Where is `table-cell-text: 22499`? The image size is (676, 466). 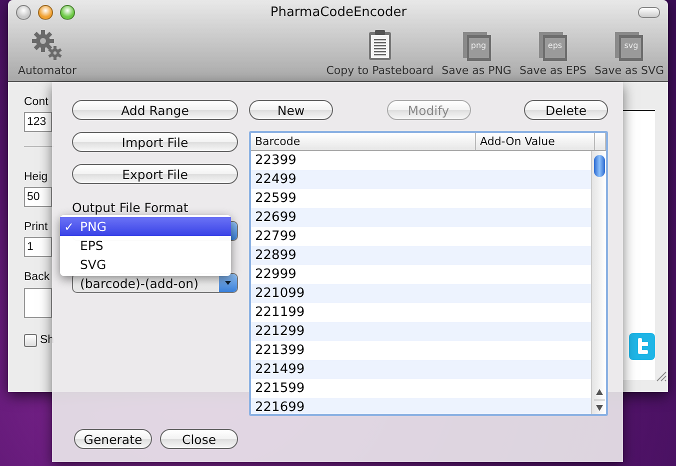
table-cell-text: 22499 is located at coordinates (275, 179).